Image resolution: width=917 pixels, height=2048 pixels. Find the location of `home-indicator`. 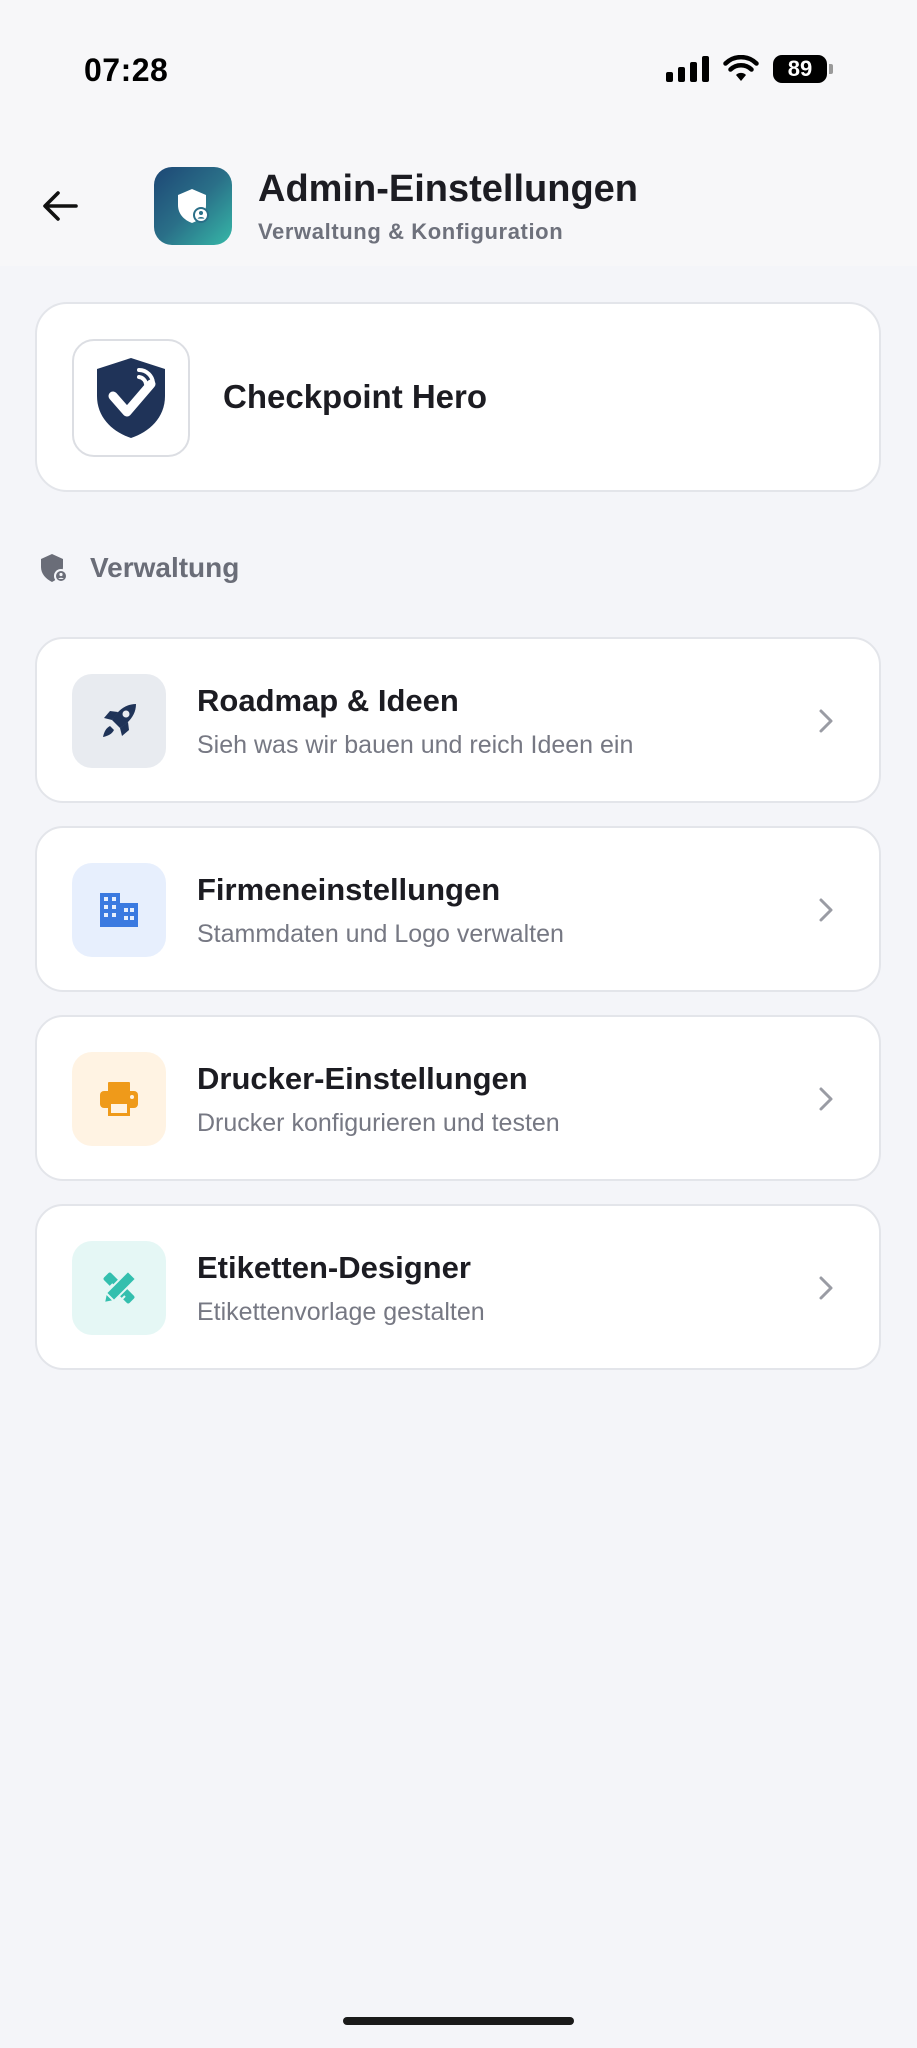

home-indicator is located at coordinates (458, 2021).